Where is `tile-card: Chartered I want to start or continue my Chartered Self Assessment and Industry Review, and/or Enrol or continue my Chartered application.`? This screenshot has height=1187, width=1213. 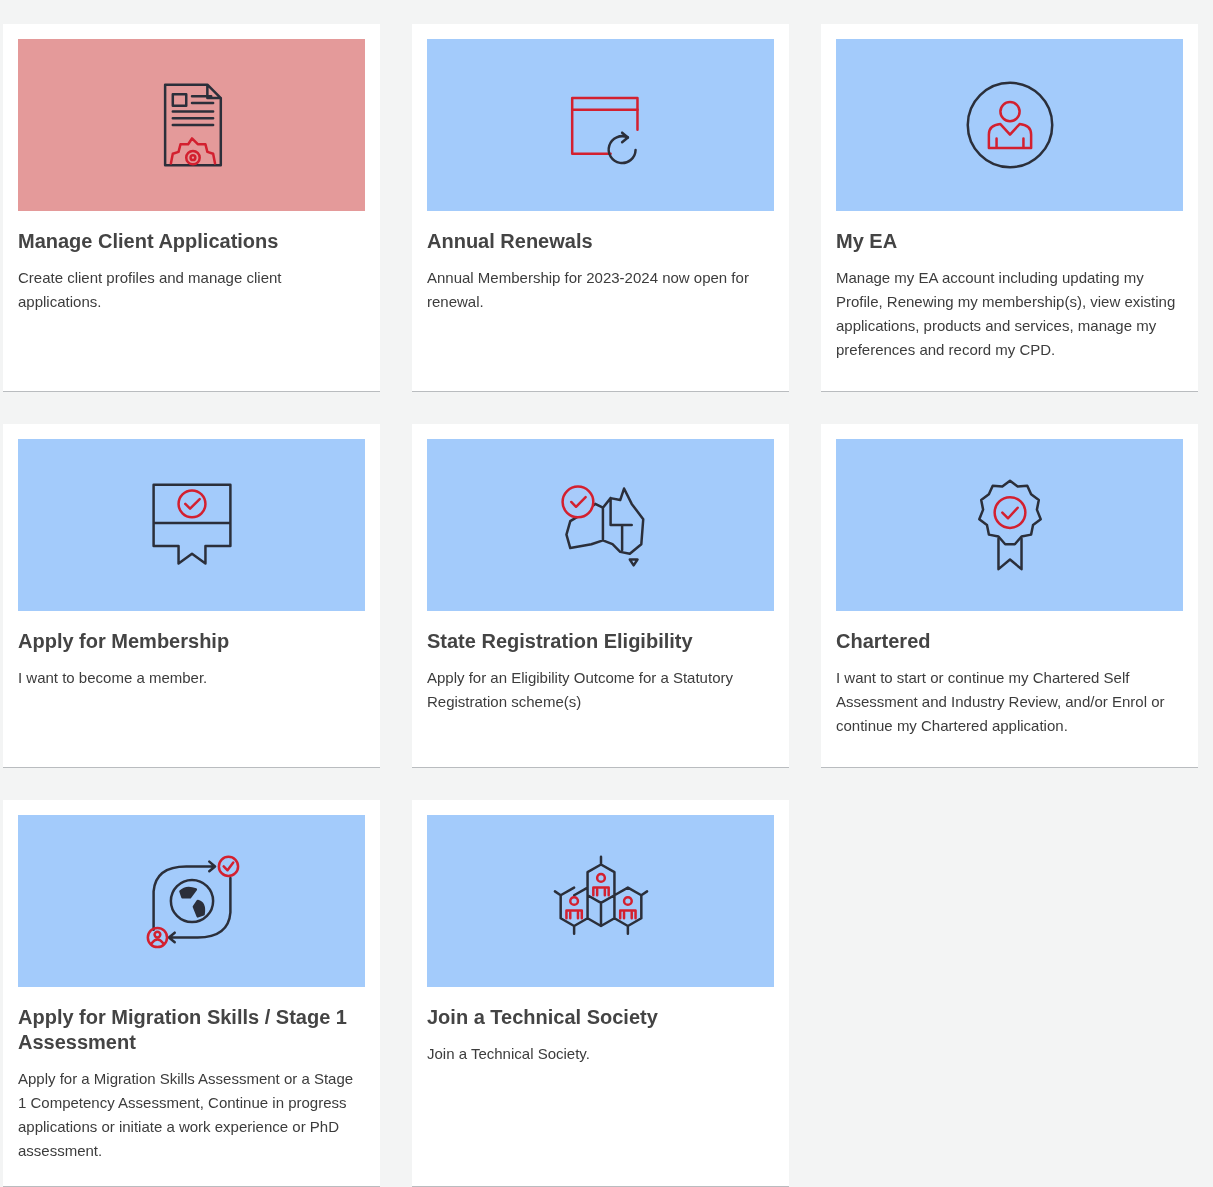 tile-card: Chartered I want to start or continue my Chartered Self Assessment and Industry Review, and/or Enrol or continue my Chartered application. is located at coordinates (1009, 596).